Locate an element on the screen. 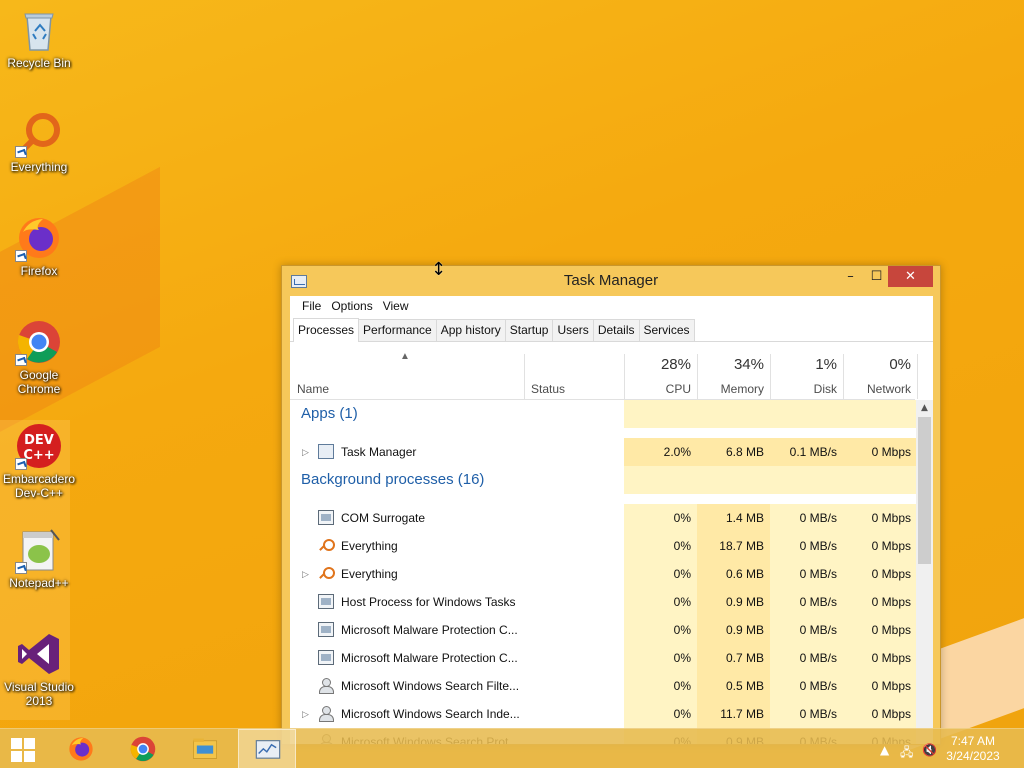 This screenshot has width=1024, height=768. process-network: 0 Mbps is located at coordinates (880, 574).